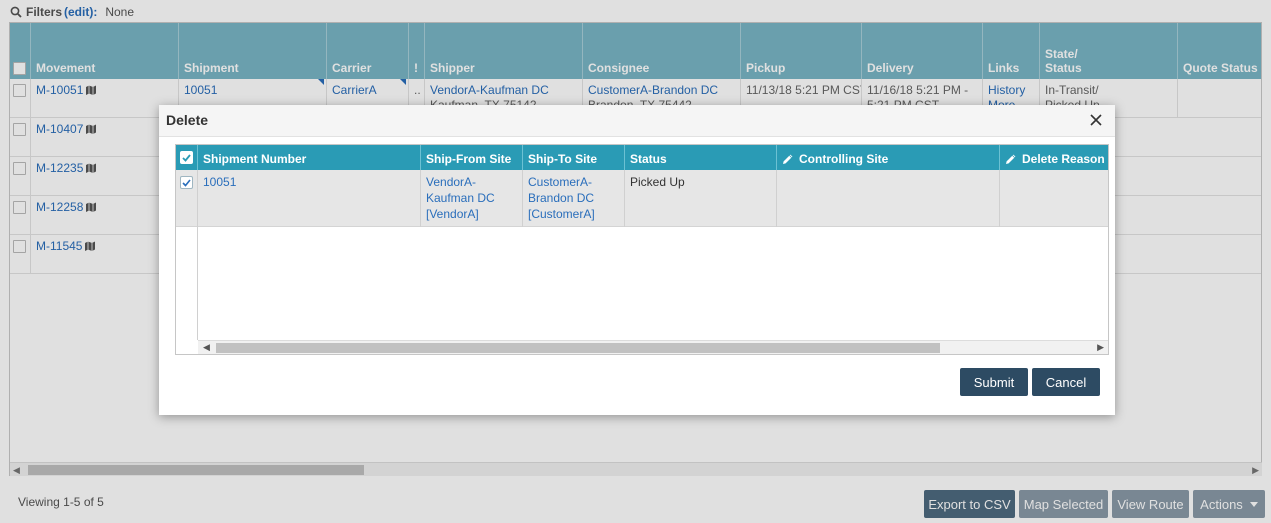 The width and height of the screenshot is (1271, 523). Describe the element at coordinates (1066, 382) in the screenshot. I see `cancel-button: Cancel` at that location.